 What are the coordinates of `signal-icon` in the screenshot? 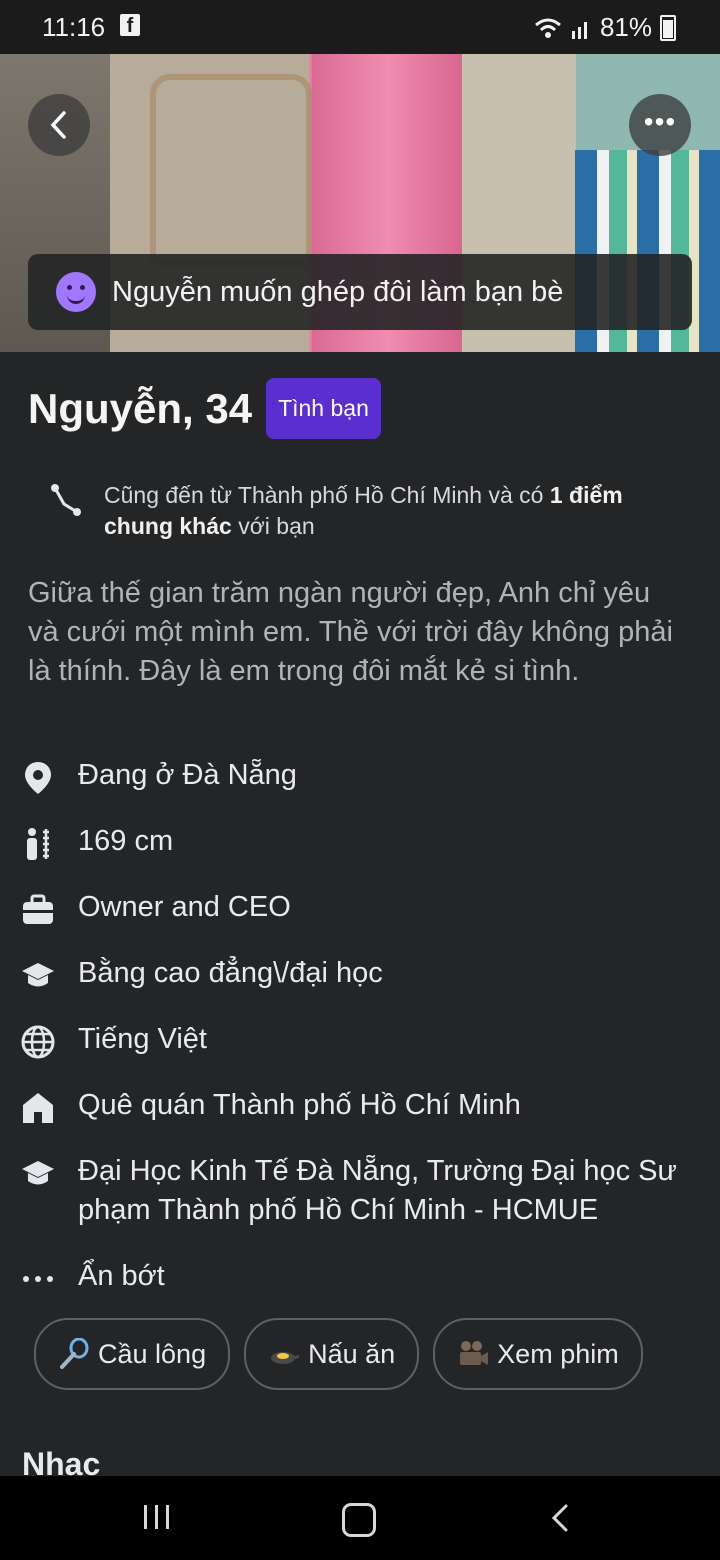 It's located at (579, 30).